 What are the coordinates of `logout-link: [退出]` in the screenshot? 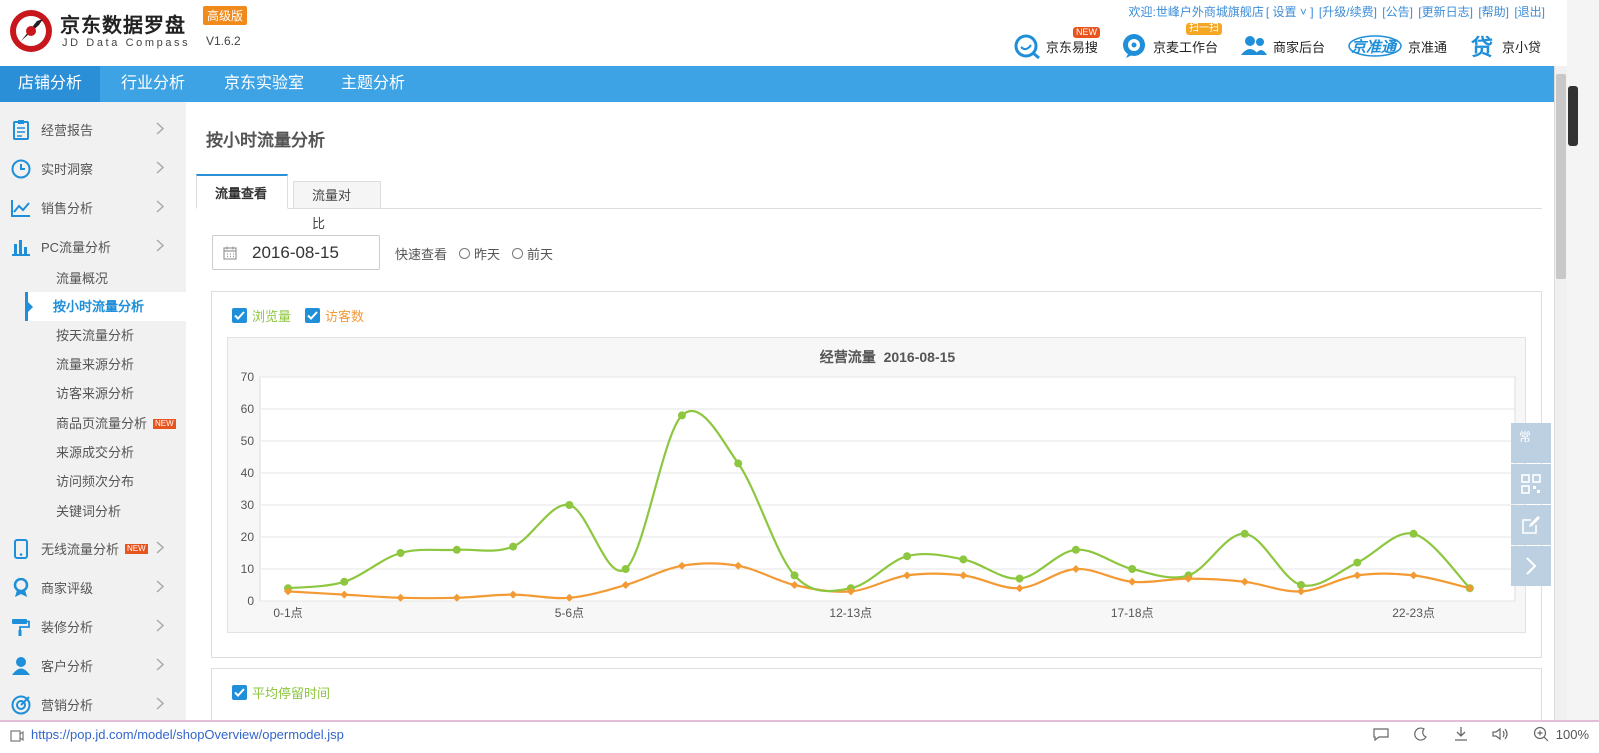 It's located at (1529, 12).